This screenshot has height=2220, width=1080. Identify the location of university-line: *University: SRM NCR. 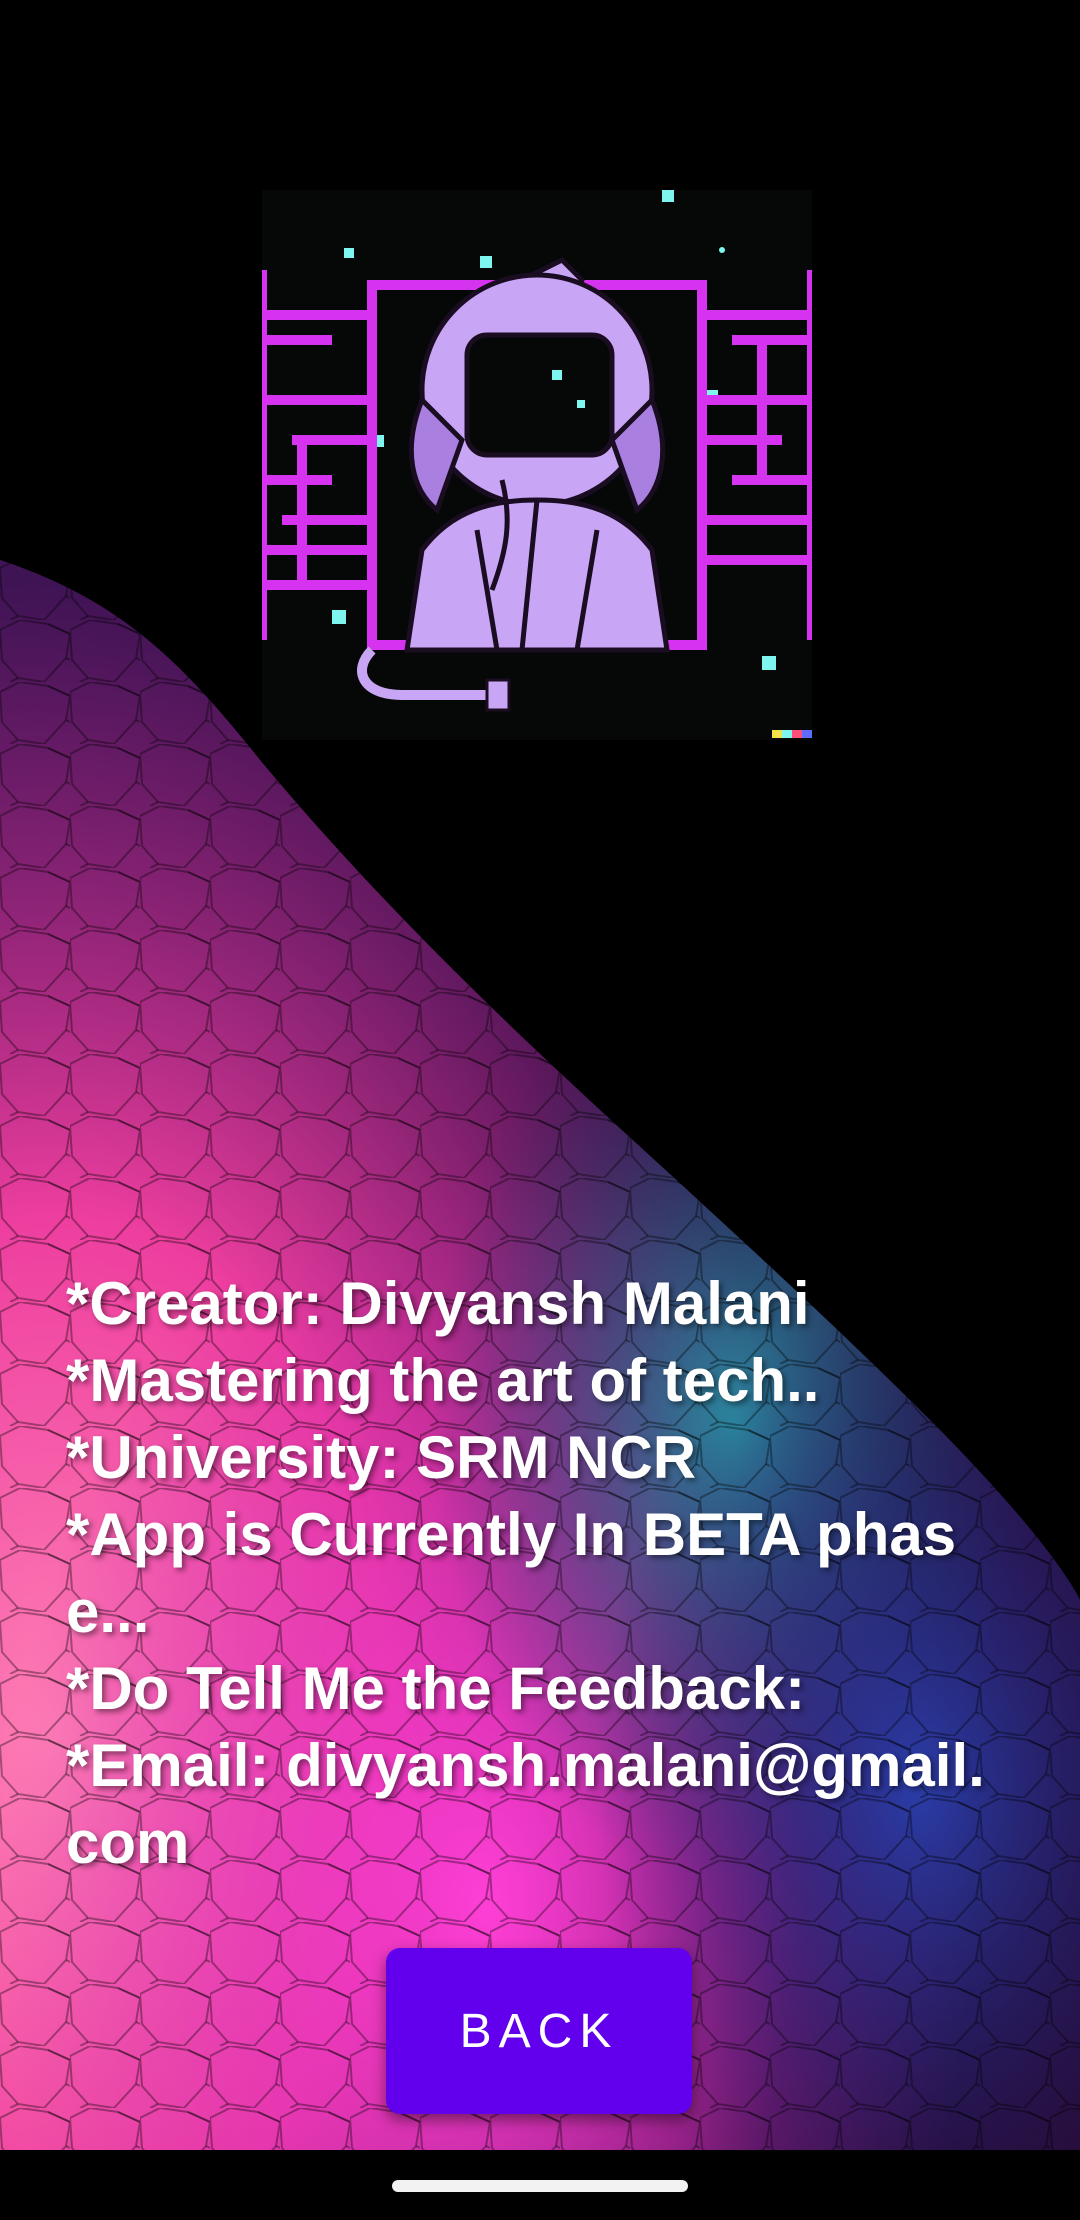
(381, 1457).